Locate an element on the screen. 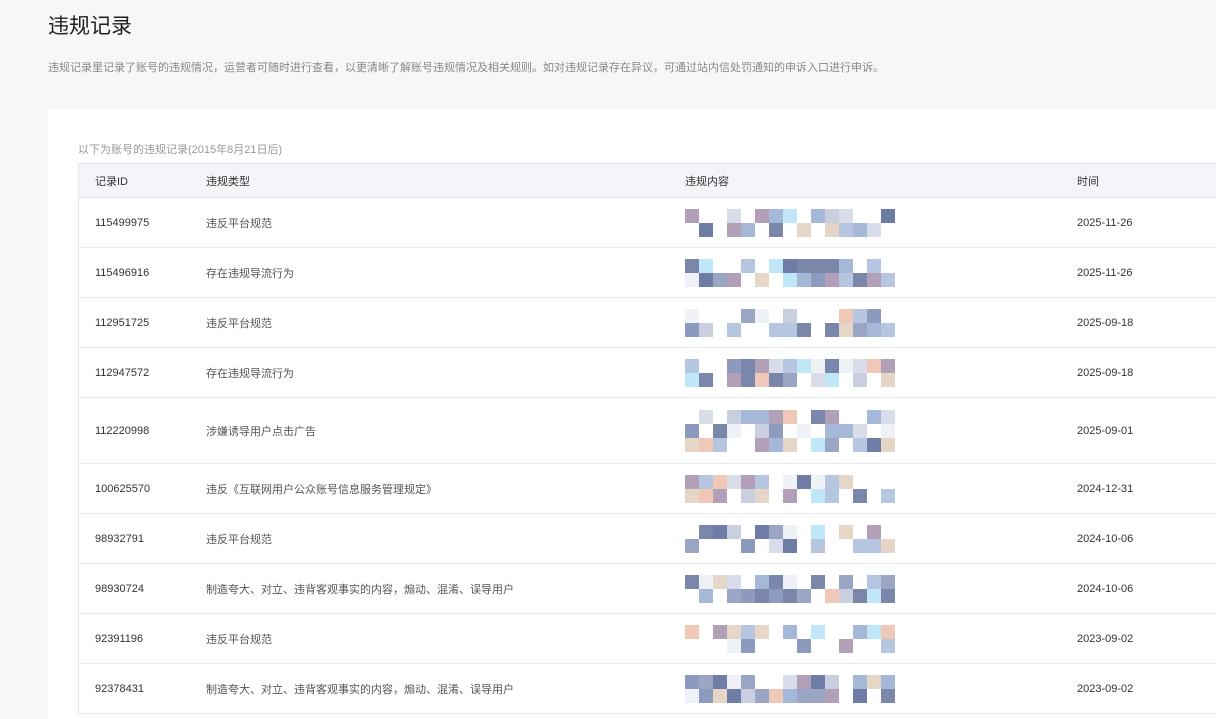  table-row: 115496916 存在违规导流行为 2025-11-26 is located at coordinates (647, 272).